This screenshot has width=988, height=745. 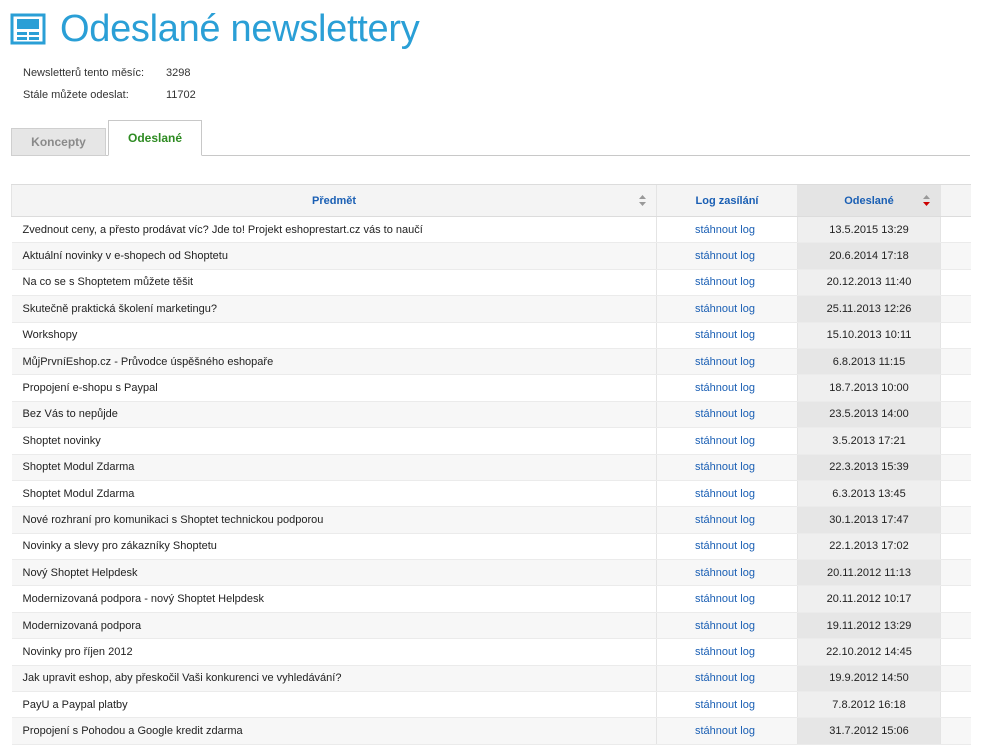 What do you see at coordinates (869, 467) in the screenshot?
I see `row-sent-date: 22.3.2013 15:39` at bounding box center [869, 467].